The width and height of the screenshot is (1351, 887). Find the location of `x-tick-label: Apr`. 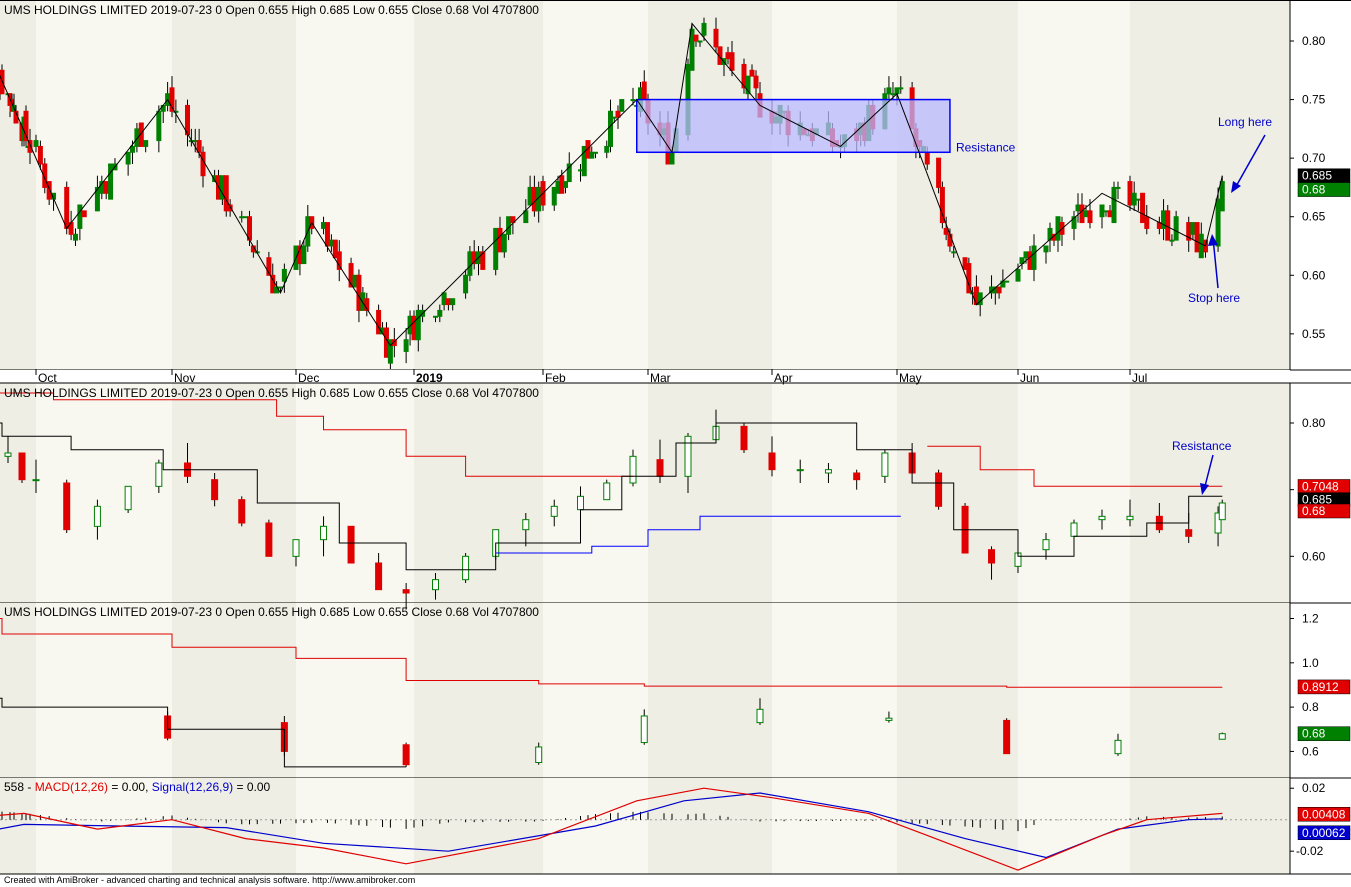

x-tick-label: Apr is located at coordinates (783, 378).